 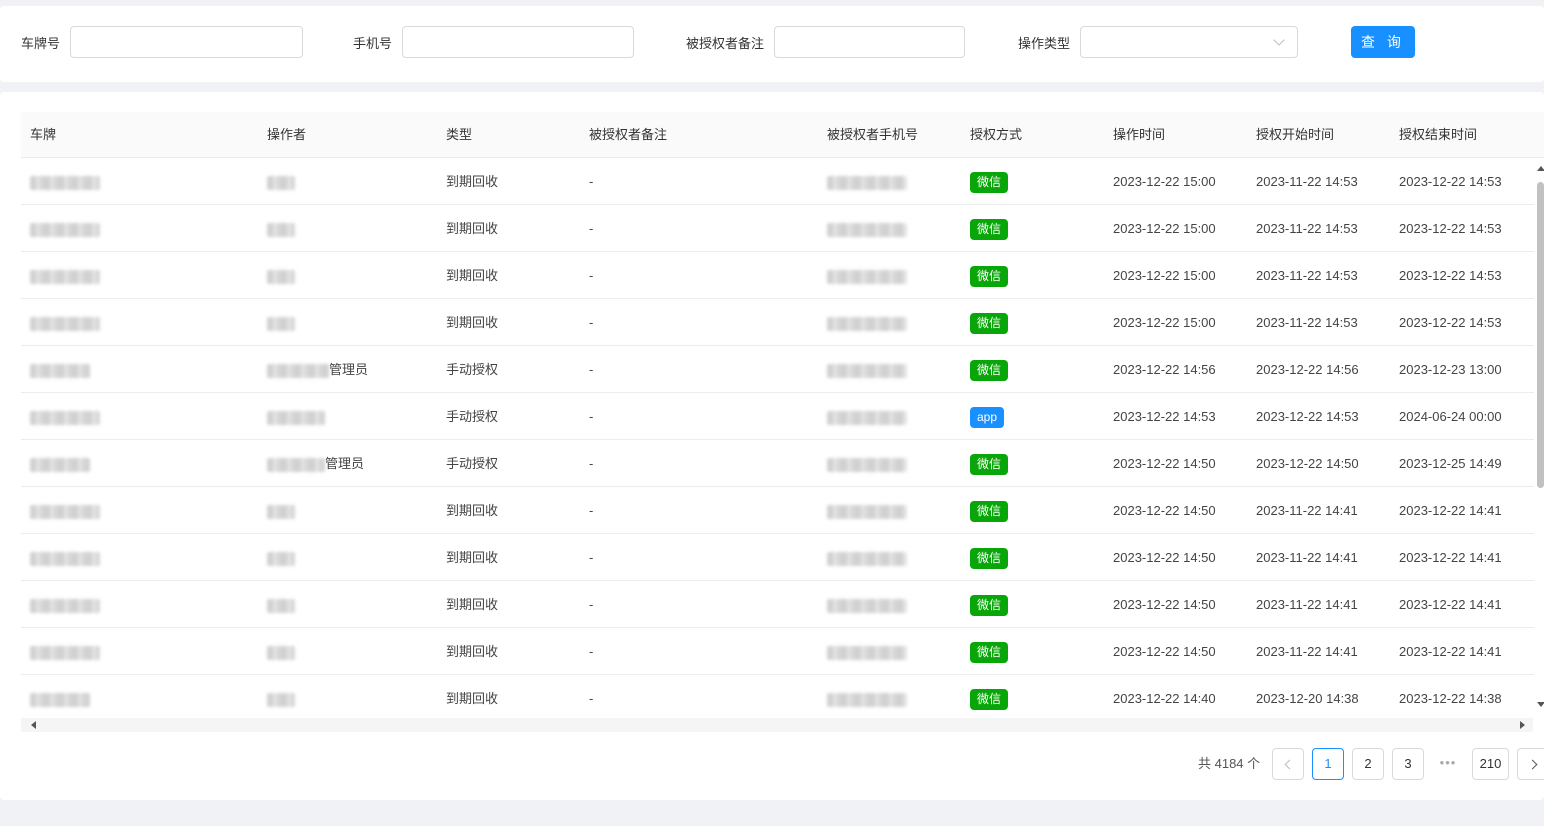 I want to click on total-count: 共 4184 个, so click(x=1229, y=763).